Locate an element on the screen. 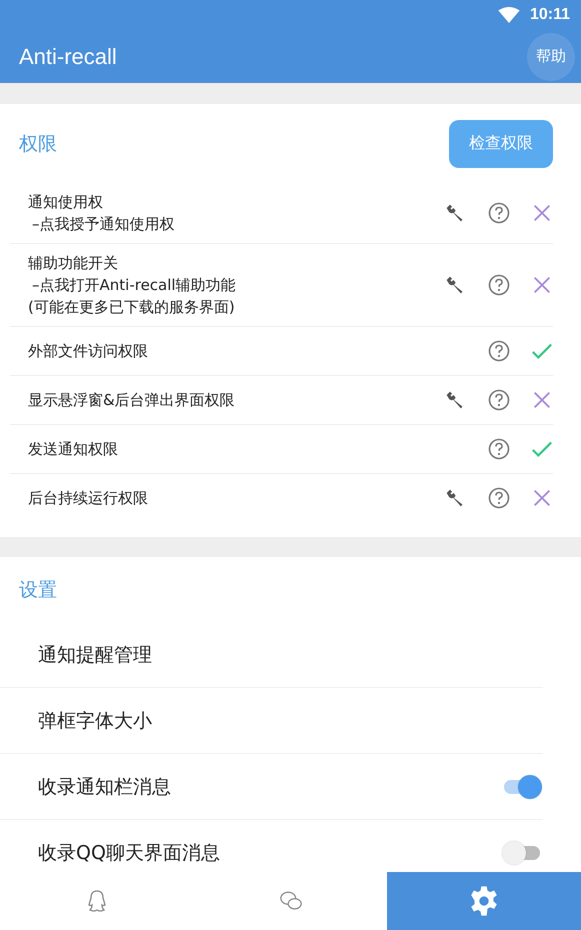  settings-item: 通知提醒管理 is located at coordinates (95, 655).